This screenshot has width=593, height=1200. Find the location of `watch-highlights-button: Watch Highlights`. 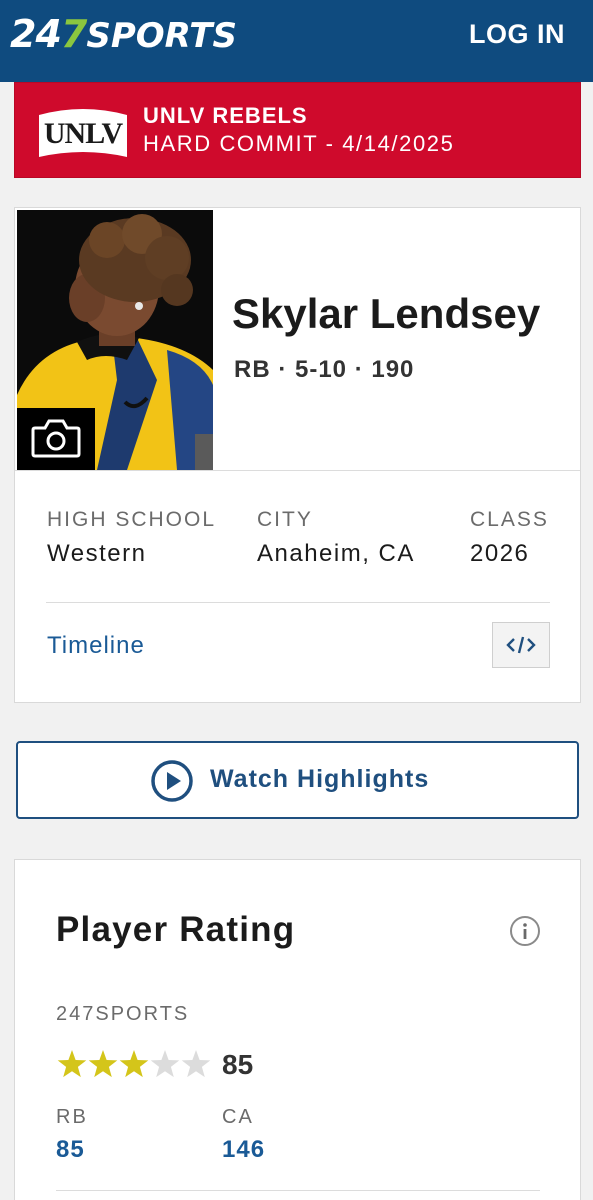

watch-highlights-button: Watch Highlights is located at coordinates (297, 780).